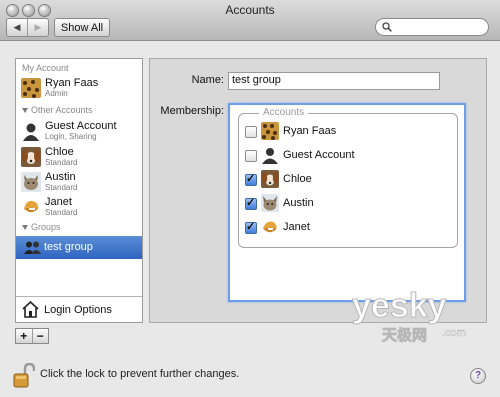 The height and width of the screenshot is (397, 500). Describe the element at coordinates (387, 27) in the screenshot. I see `search-icon` at that location.